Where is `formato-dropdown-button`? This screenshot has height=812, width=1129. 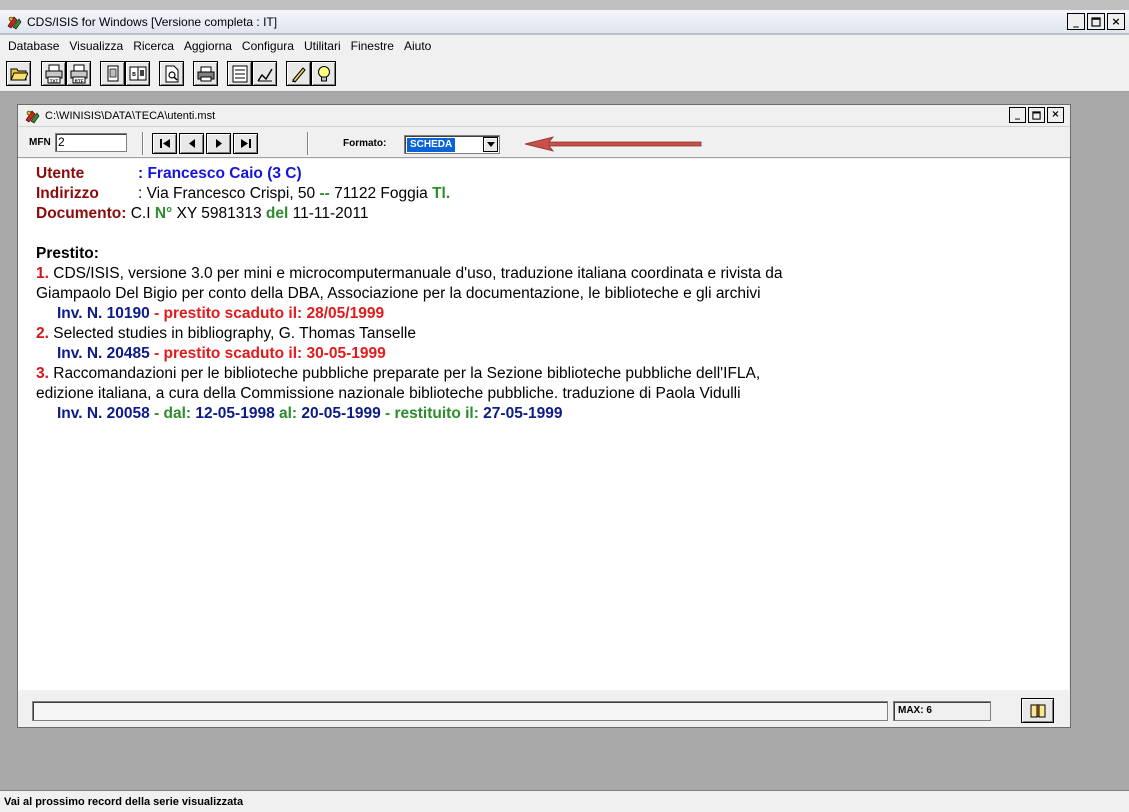
formato-dropdown-button is located at coordinates (490, 144).